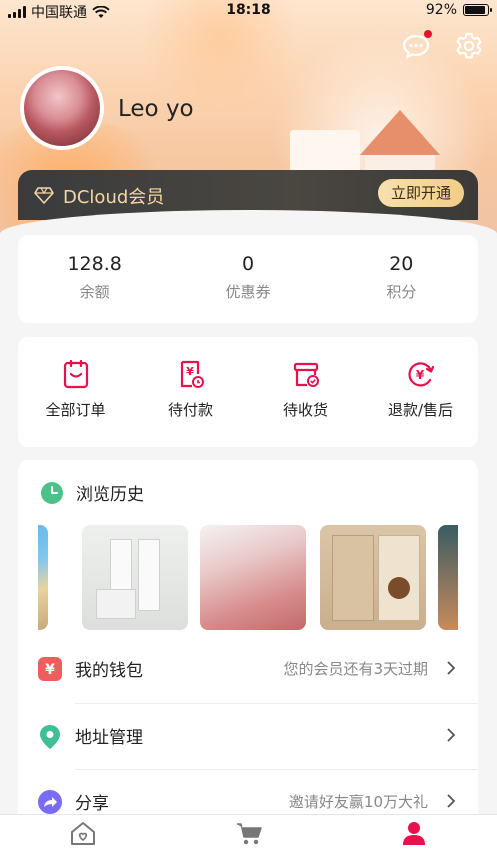 This screenshot has width=497, height=851. Describe the element at coordinates (75, 374) in the screenshot. I see `all-orders-icon` at that location.